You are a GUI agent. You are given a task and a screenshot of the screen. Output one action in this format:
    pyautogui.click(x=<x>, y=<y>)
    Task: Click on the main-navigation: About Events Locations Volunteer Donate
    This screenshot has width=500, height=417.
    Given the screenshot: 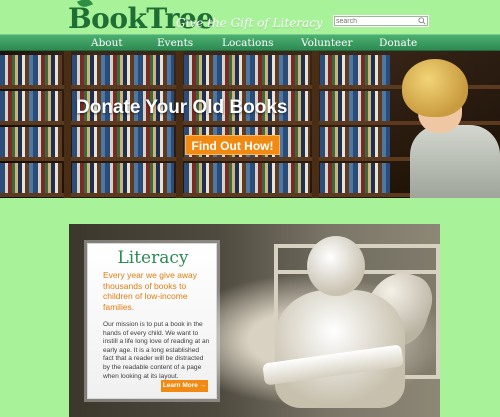 What is the action you would take?
    pyautogui.click(x=250, y=42)
    